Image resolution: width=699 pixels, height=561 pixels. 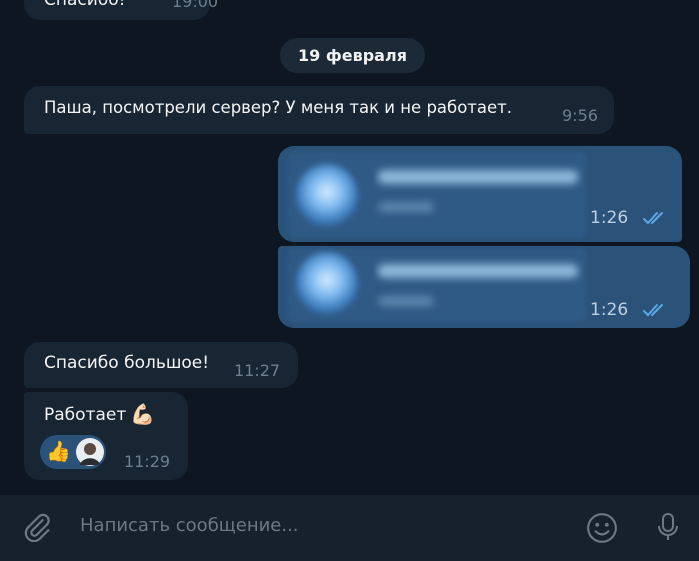 I want to click on message-time: 11:27, so click(x=257, y=370).